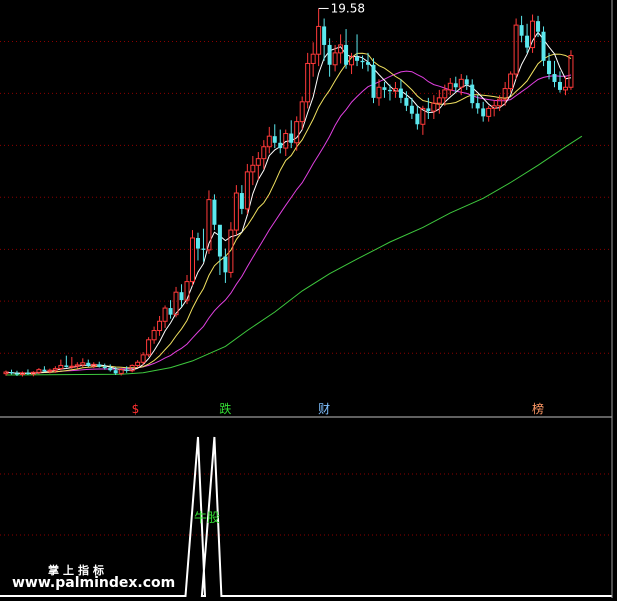  I want to click on signal-die: 跌, so click(225, 408).